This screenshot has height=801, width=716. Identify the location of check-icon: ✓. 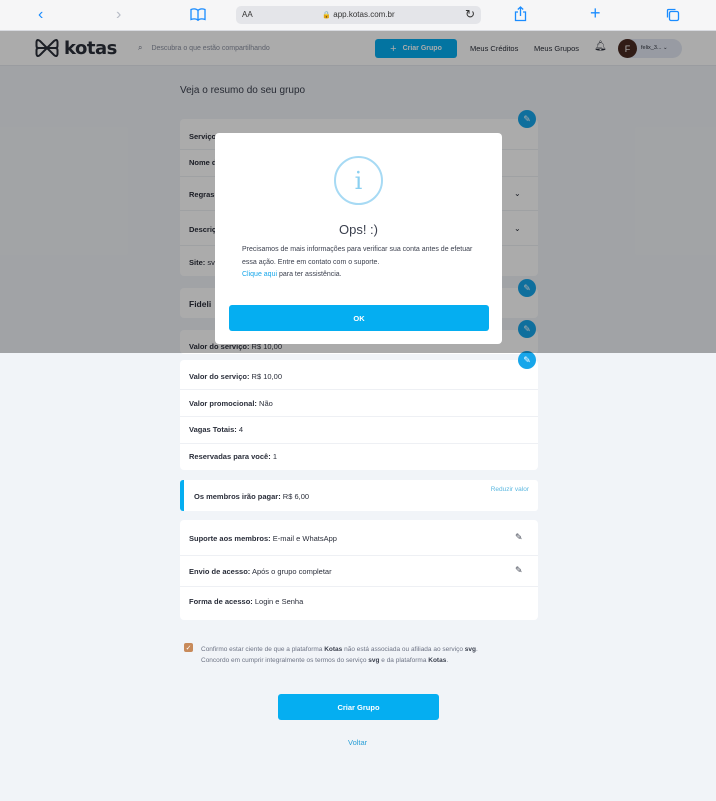
(188, 648).